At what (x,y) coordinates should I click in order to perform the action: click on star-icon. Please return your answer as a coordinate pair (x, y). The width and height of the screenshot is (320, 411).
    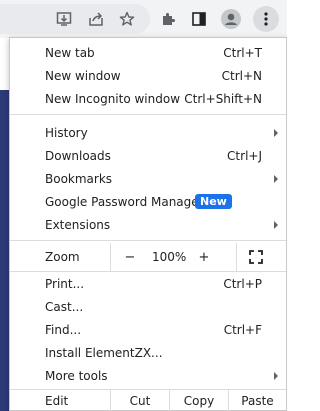
    Looking at the image, I should click on (127, 19).